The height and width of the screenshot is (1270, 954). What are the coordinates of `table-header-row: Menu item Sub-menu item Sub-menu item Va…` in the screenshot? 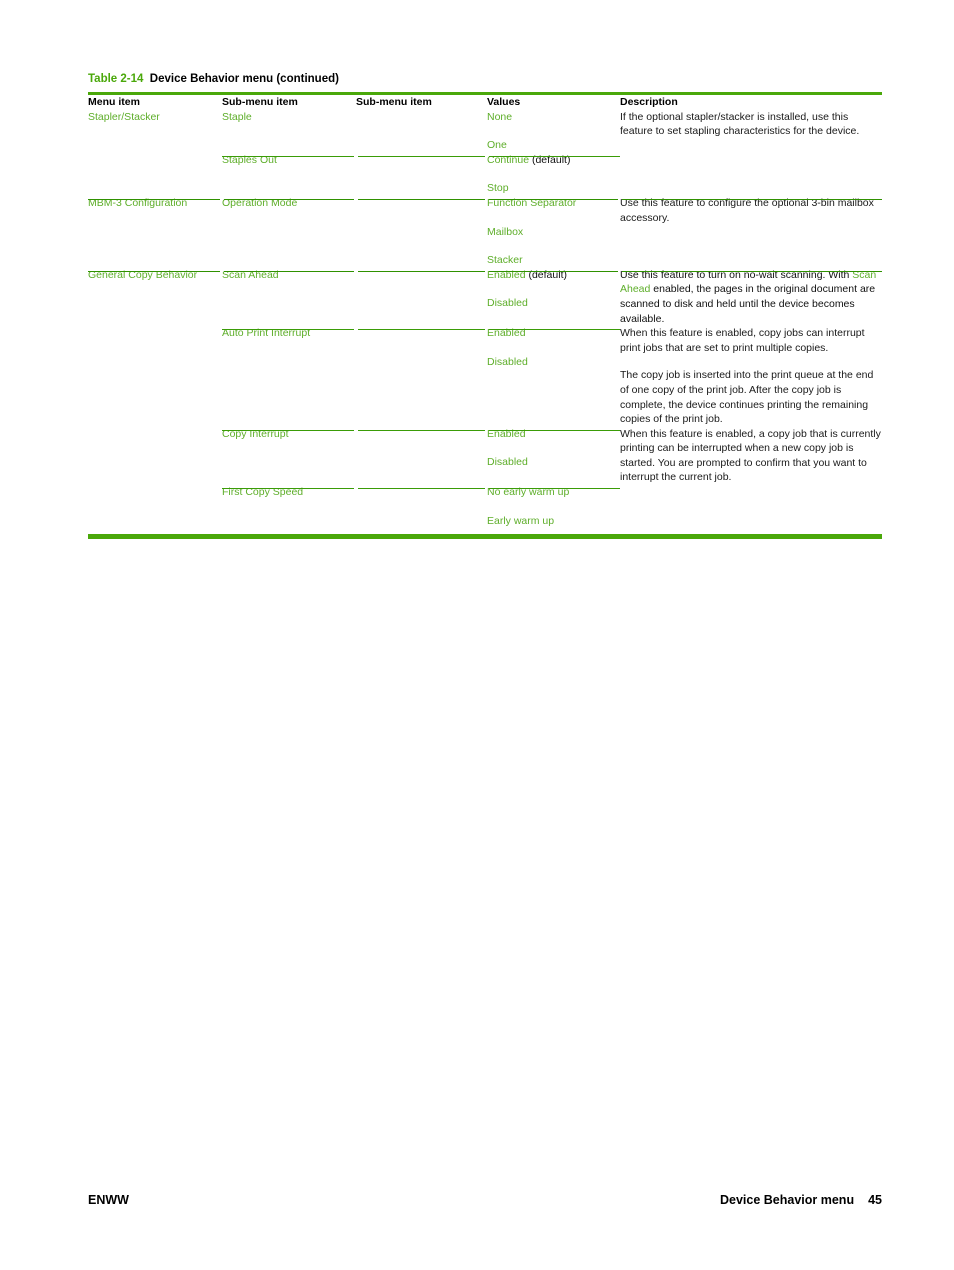 It's located at (485, 102).